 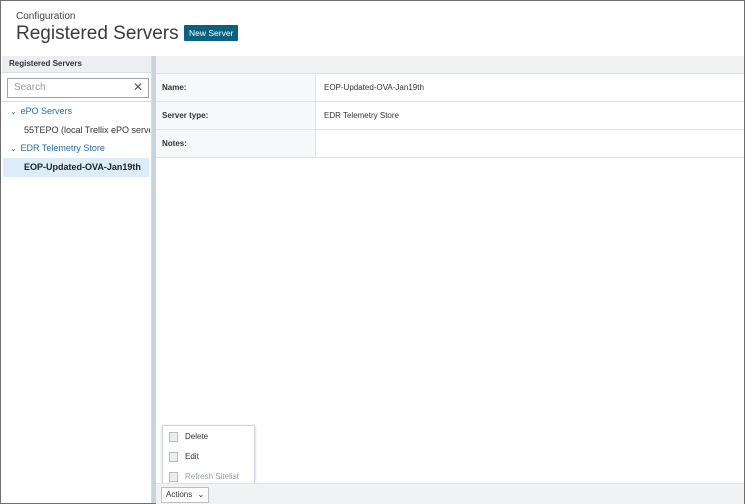 What do you see at coordinates (450, 493) in the screenshot?
I see `footer-bar` at bounding box center [450, 493].